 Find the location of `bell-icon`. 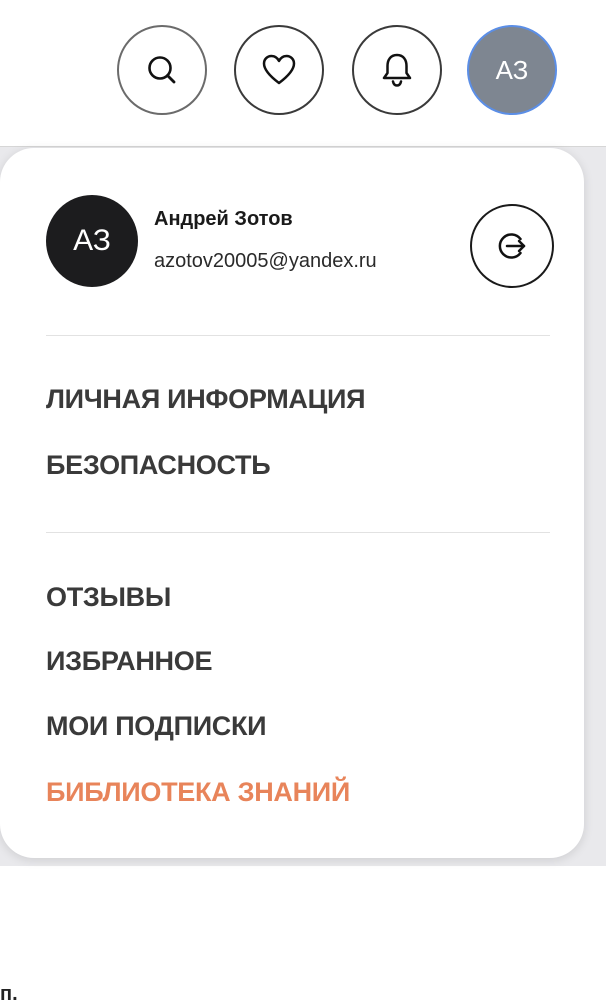

bell-icon is located at coordinates (397, 70).